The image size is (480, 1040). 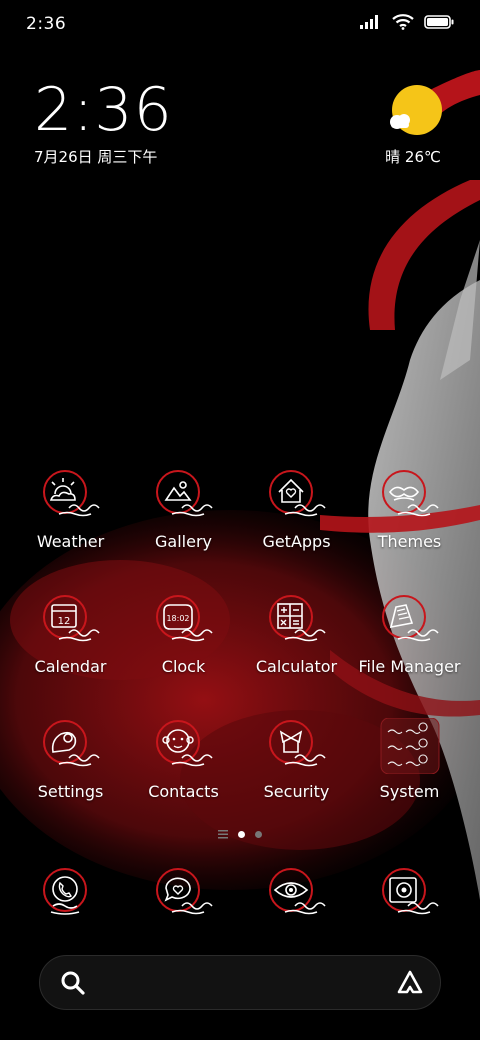 What do you see at coordinates (70, 791) in the screenshot?
I see `app-label: Settings` at bounding box center [70, 791].